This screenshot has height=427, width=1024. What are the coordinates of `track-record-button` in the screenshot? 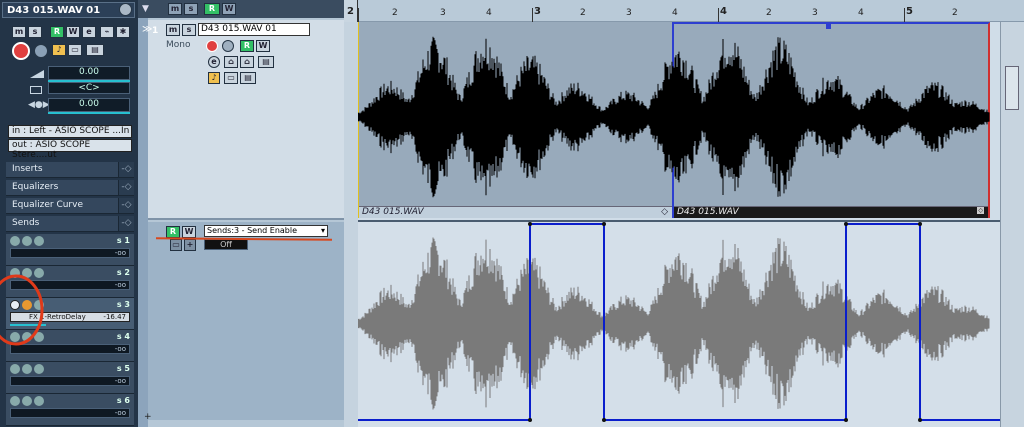 It's located at (212, 46).